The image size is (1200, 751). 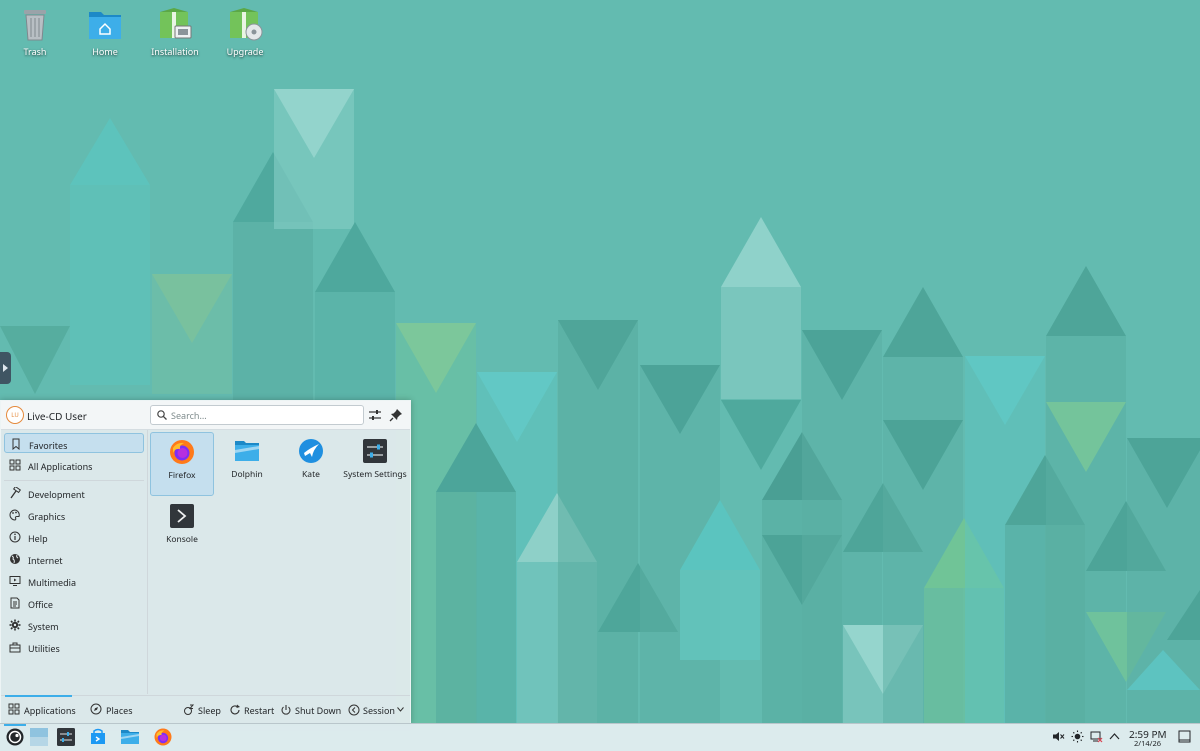 I want to click on app-firefox: Firefox, so click(x=182, y=464).